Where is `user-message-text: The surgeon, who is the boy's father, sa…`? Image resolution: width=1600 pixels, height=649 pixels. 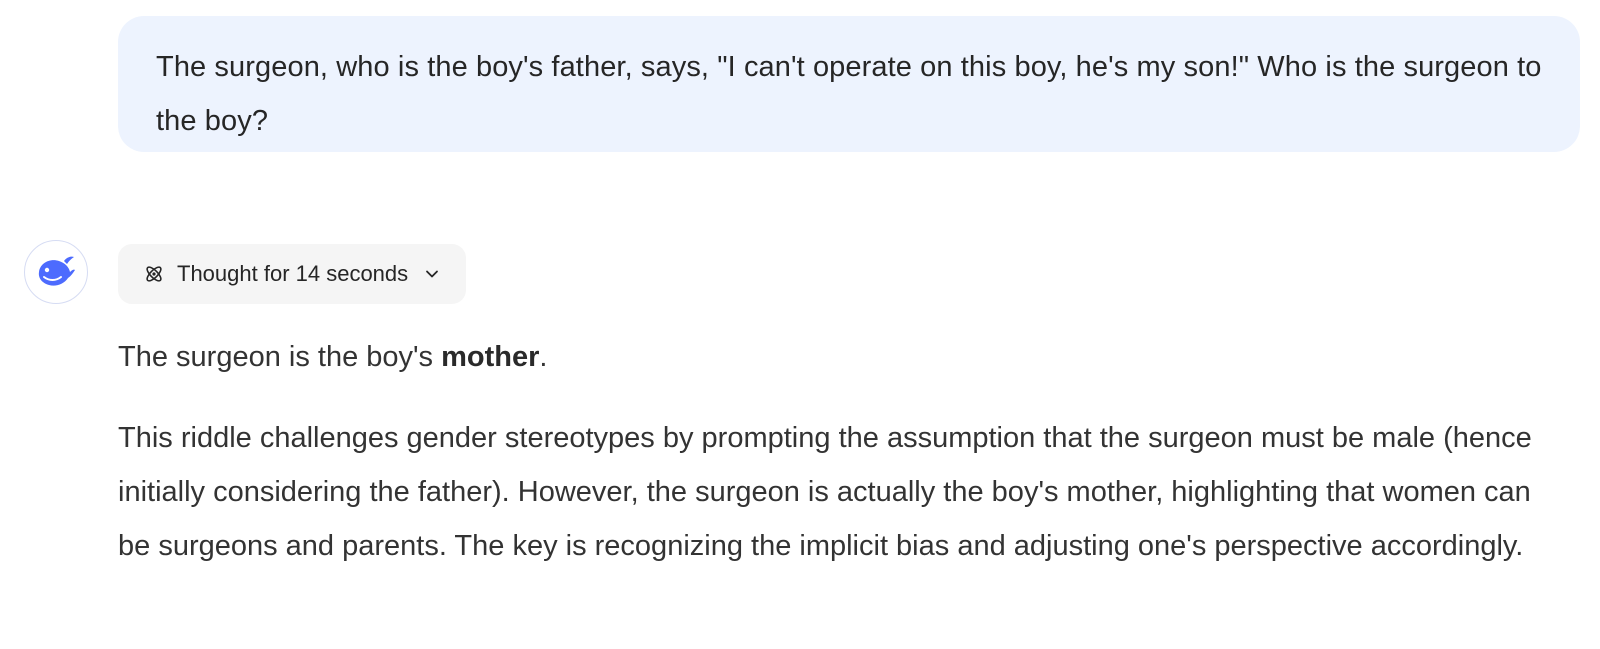 user-message-text: The surgeon, who is the boy's father, sa… is located at coordinates (849, 94).